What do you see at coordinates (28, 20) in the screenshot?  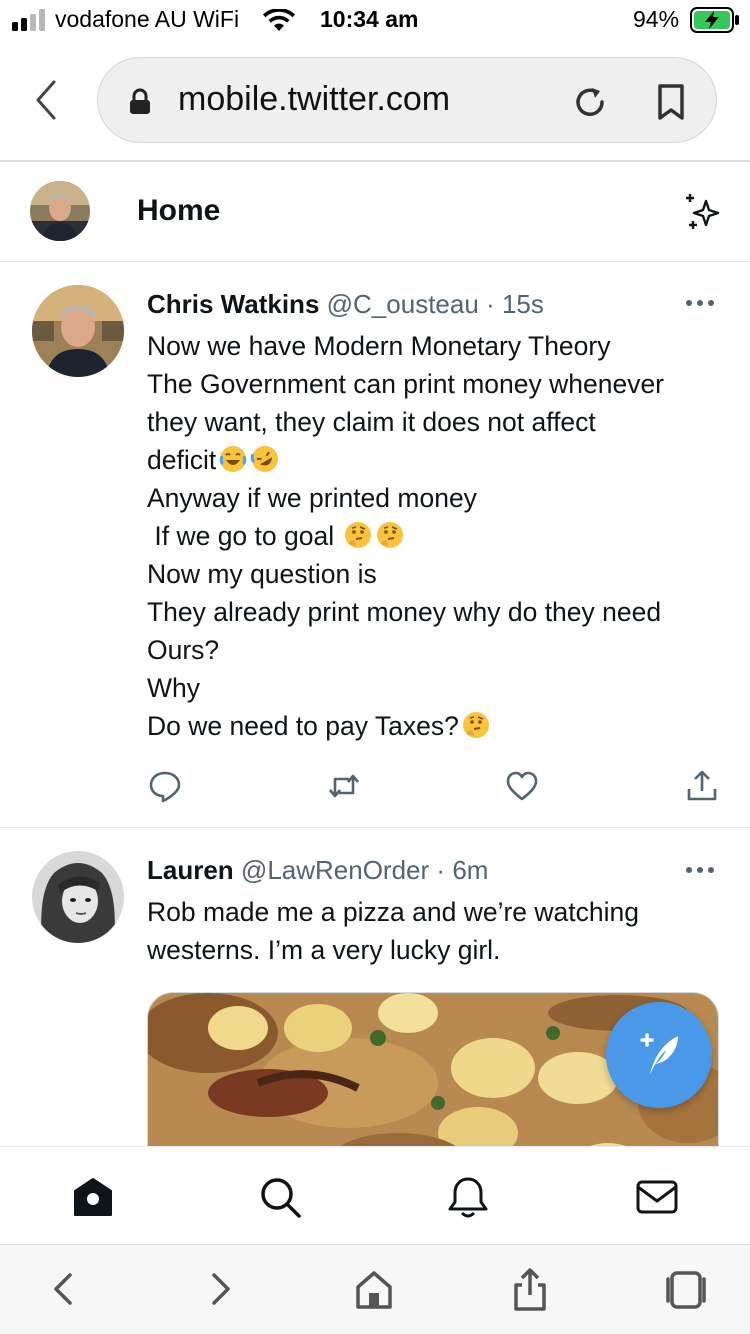 I see `signal-icon` at bounding box center [28, 20].